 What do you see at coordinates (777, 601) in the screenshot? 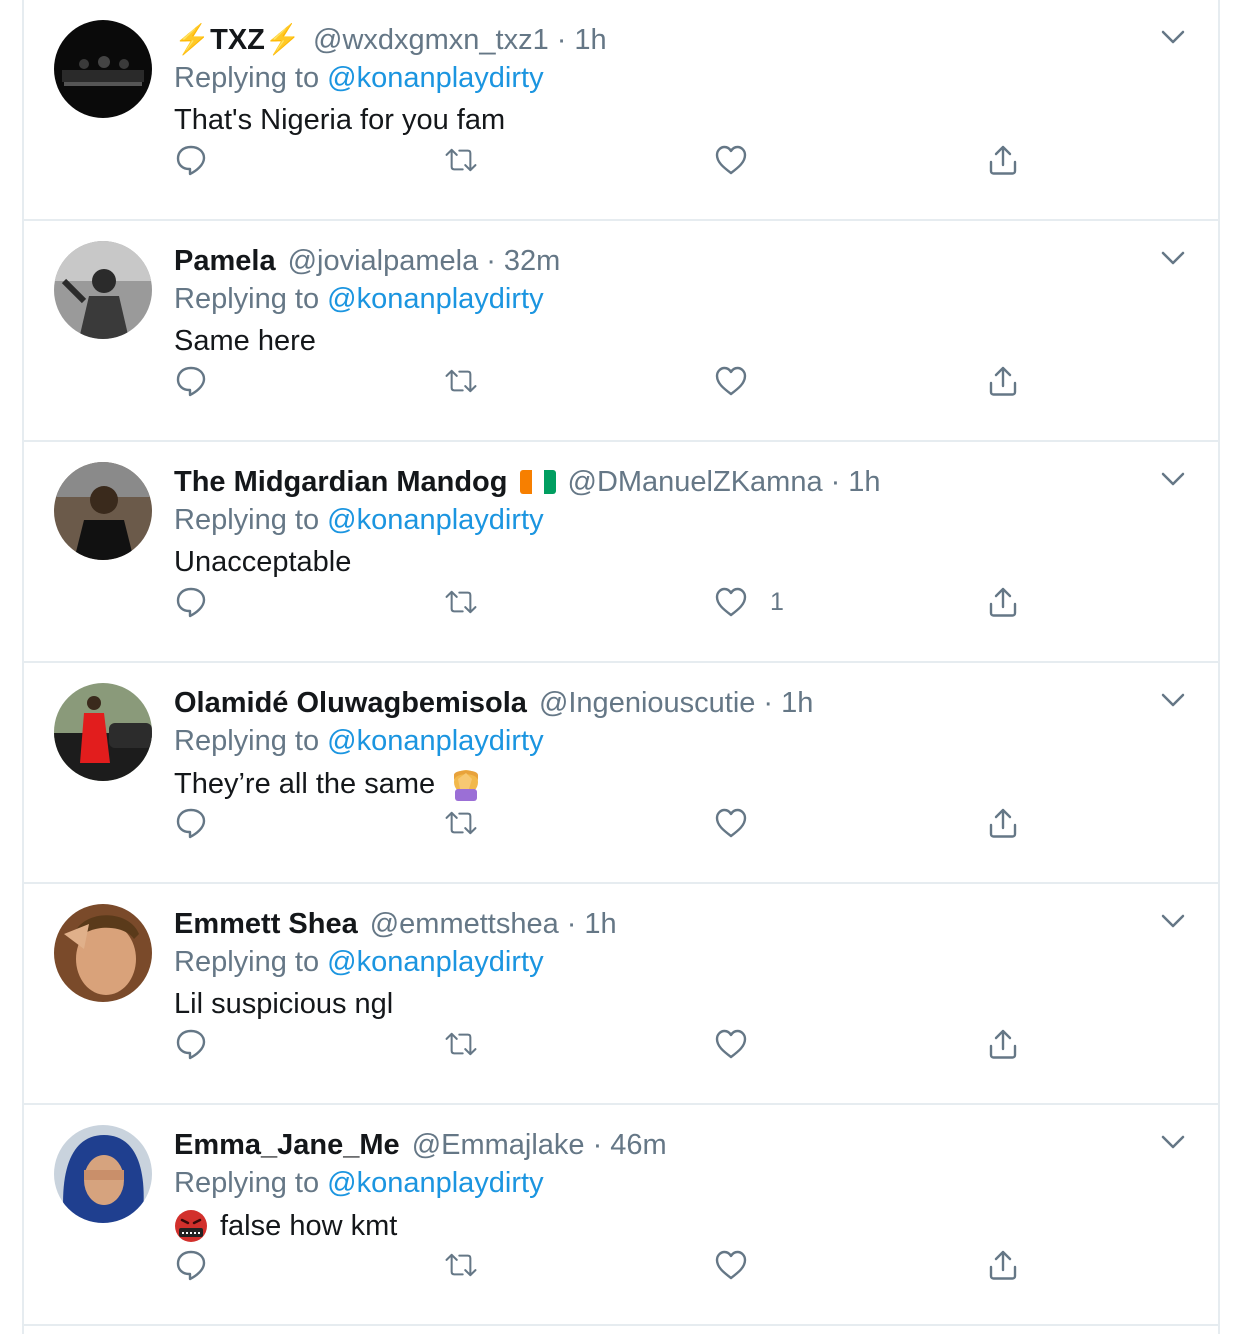
I see `like-count: 1` at bounding box center [777, 601].